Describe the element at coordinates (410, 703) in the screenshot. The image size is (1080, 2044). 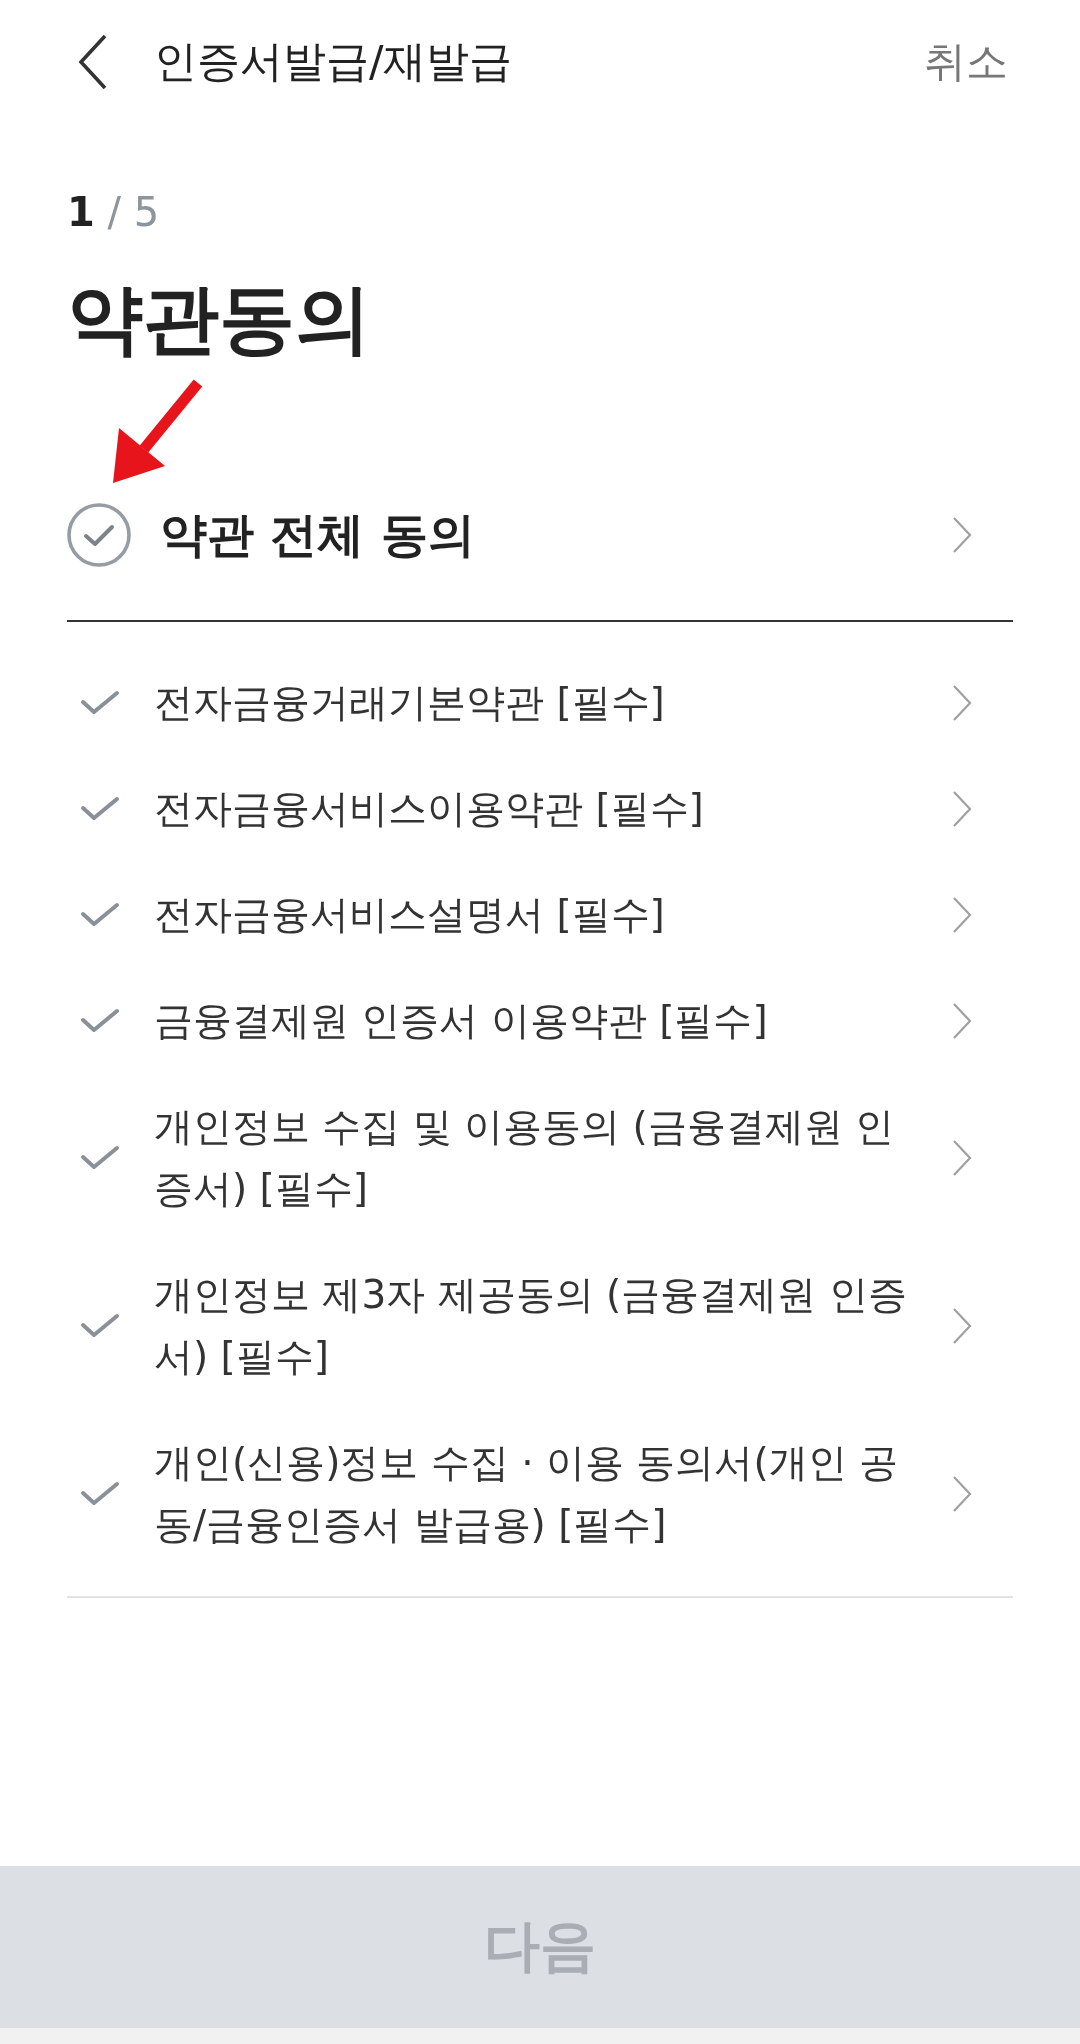
I see `terms-item-label: 전자금융거래기본약관 [필수]` at that location.